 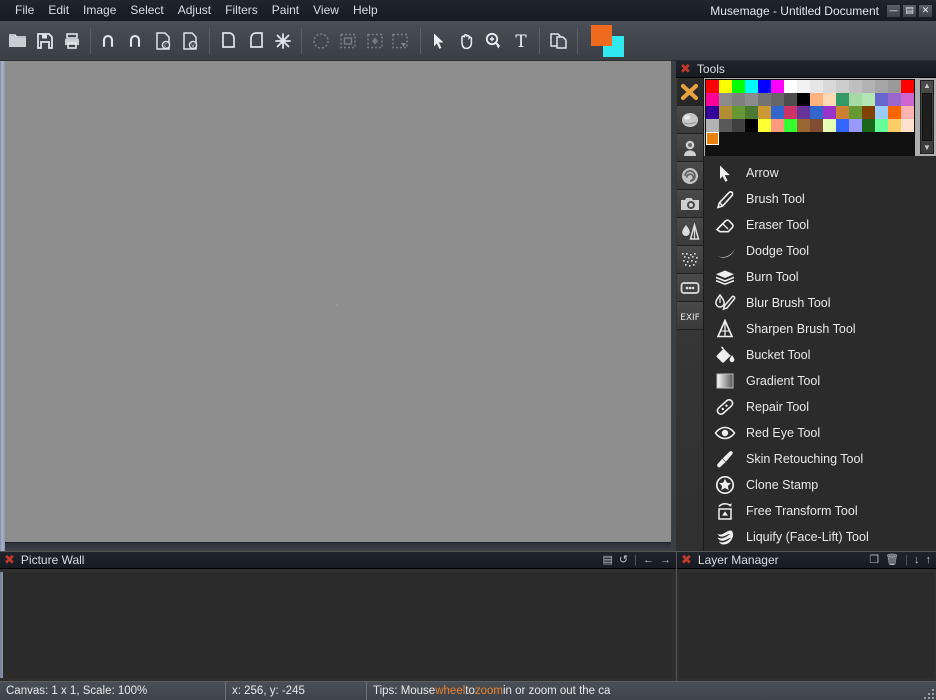 What do you see at coordinates (820, 199) in the screenshot?
I see `tool-item-brush-tool: Brush Tool` at bounding box center [820, 199].